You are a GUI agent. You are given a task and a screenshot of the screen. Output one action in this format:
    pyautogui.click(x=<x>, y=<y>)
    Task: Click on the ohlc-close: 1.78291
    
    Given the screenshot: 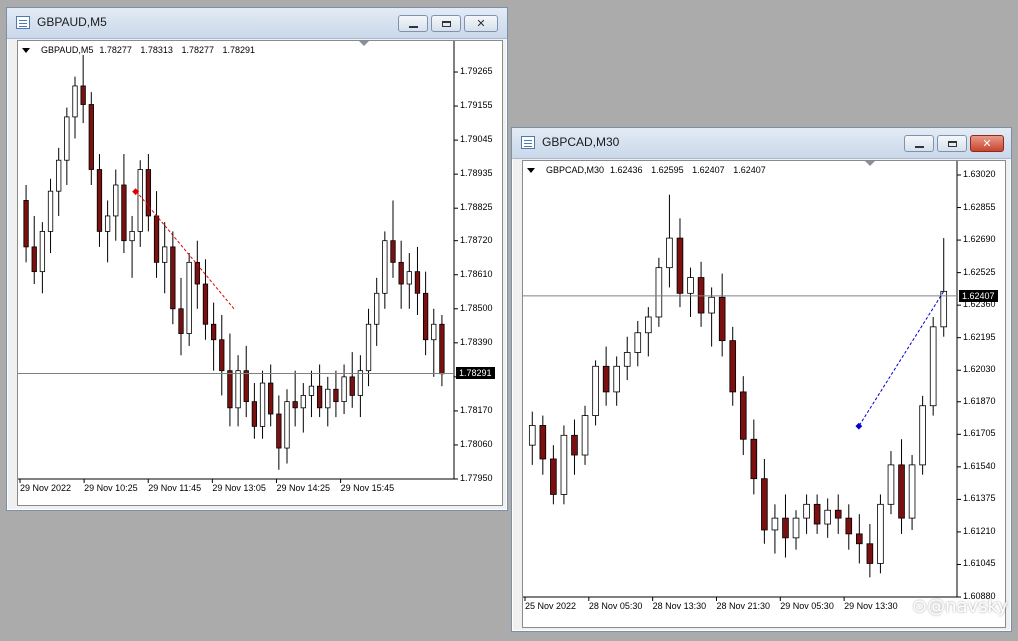 What is the action you would take?
    pyautogui.click(x=239, y=50)
    